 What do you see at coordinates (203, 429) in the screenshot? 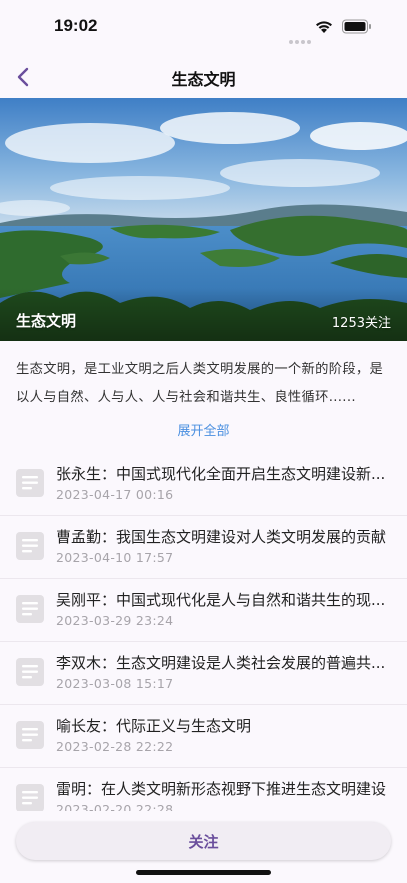
I see `expand-all-link: 展开全部` at bounding box center [203, 429].